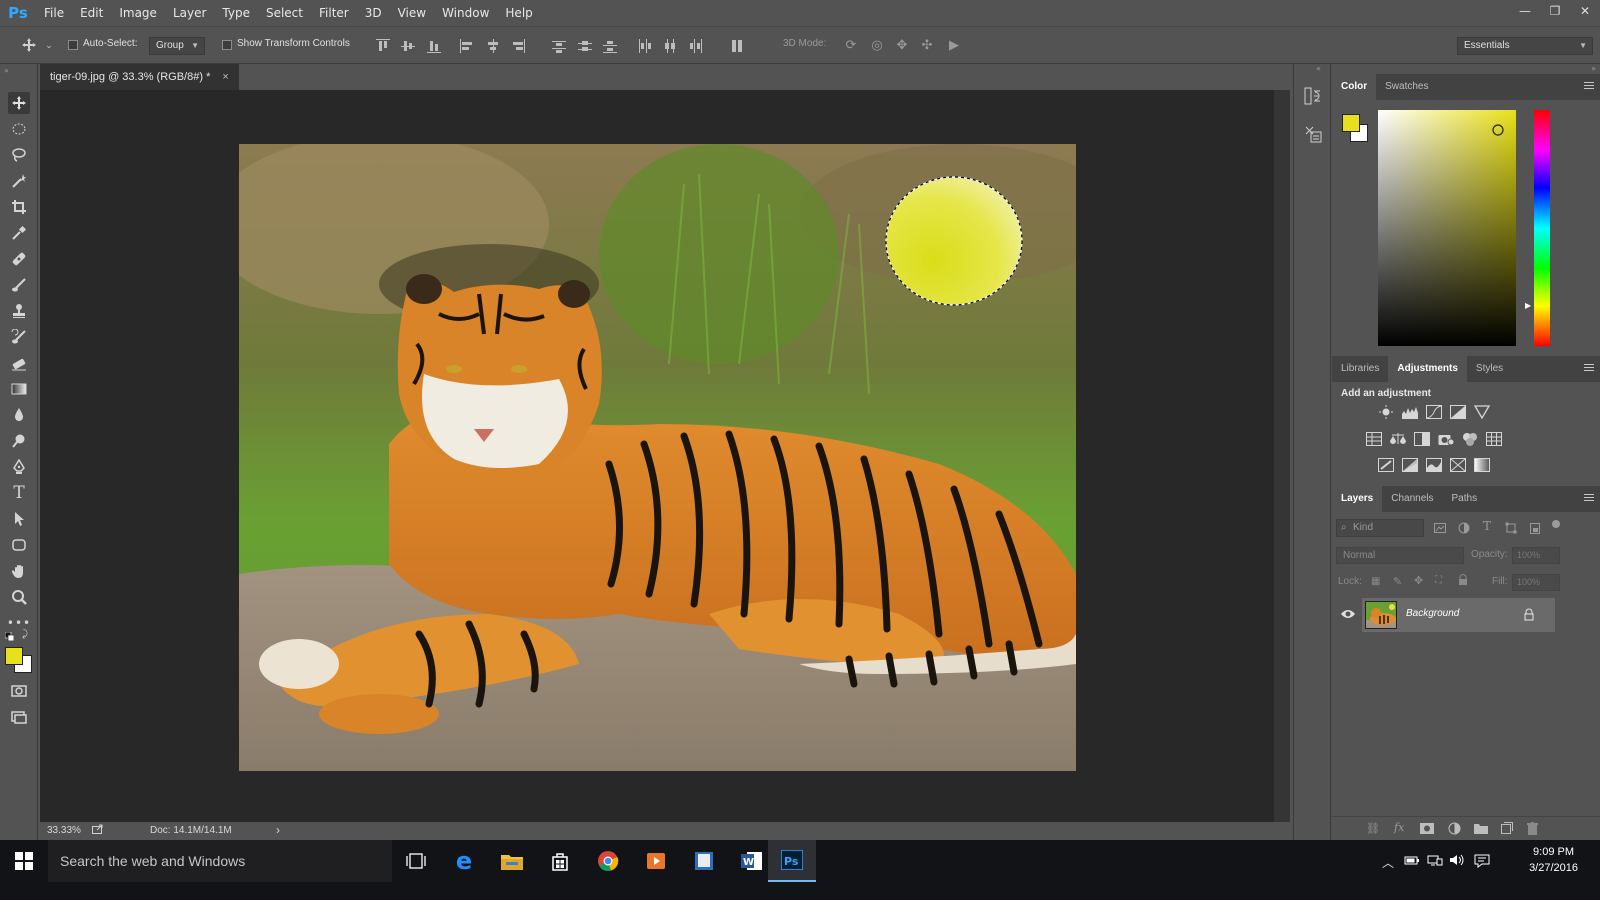 The height and width of the screenshot is (900, 1600). Describe the element at coordinates (1386, 465) in the screenshot. I see `invert-icon` at that location.